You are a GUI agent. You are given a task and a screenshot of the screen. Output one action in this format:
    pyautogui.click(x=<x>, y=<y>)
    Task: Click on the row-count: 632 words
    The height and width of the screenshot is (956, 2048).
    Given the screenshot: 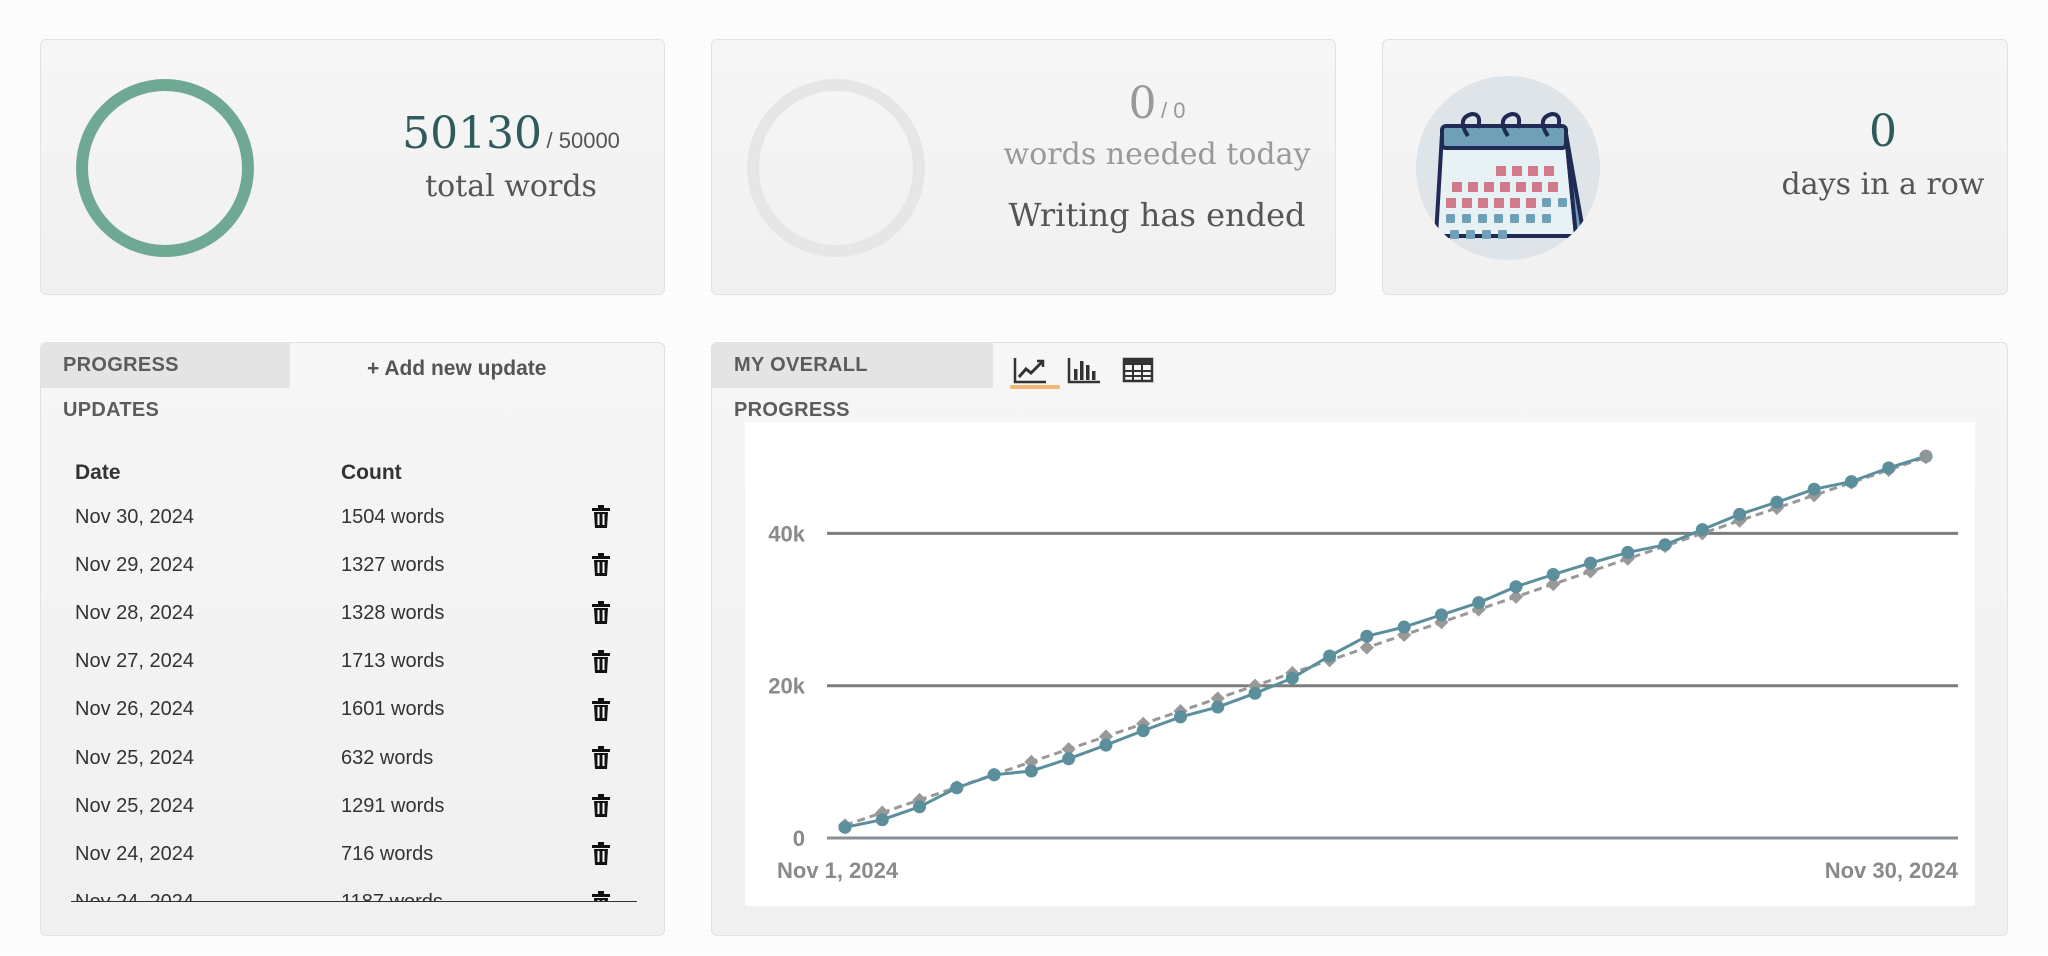 What is the action you would take?
    pyautogui.click(x=387, y=757)
    